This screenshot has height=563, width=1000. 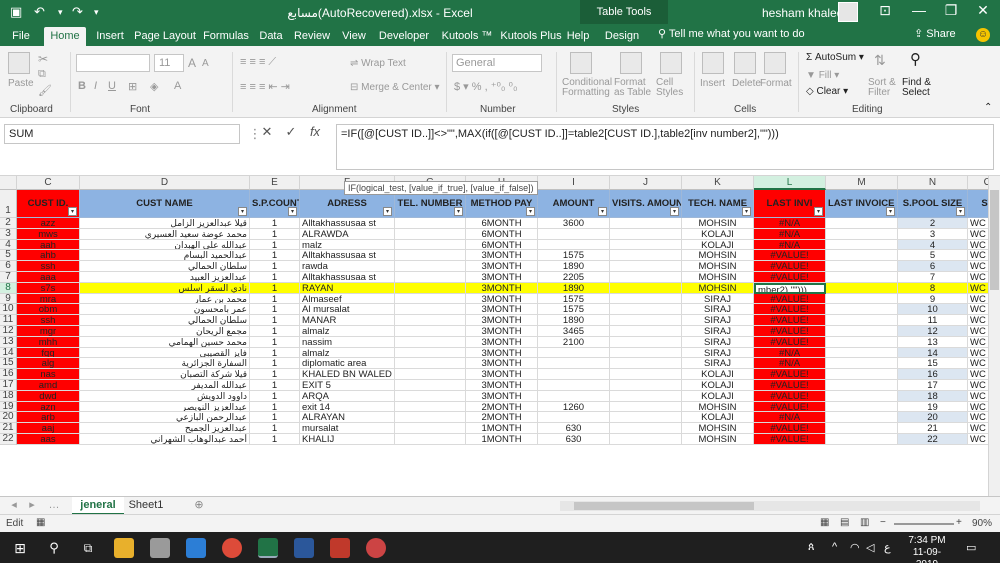 What do you see at coordinates (48, 374) in the screenshot?
I see `table-cell: nas` at bounding box center [48, 374].